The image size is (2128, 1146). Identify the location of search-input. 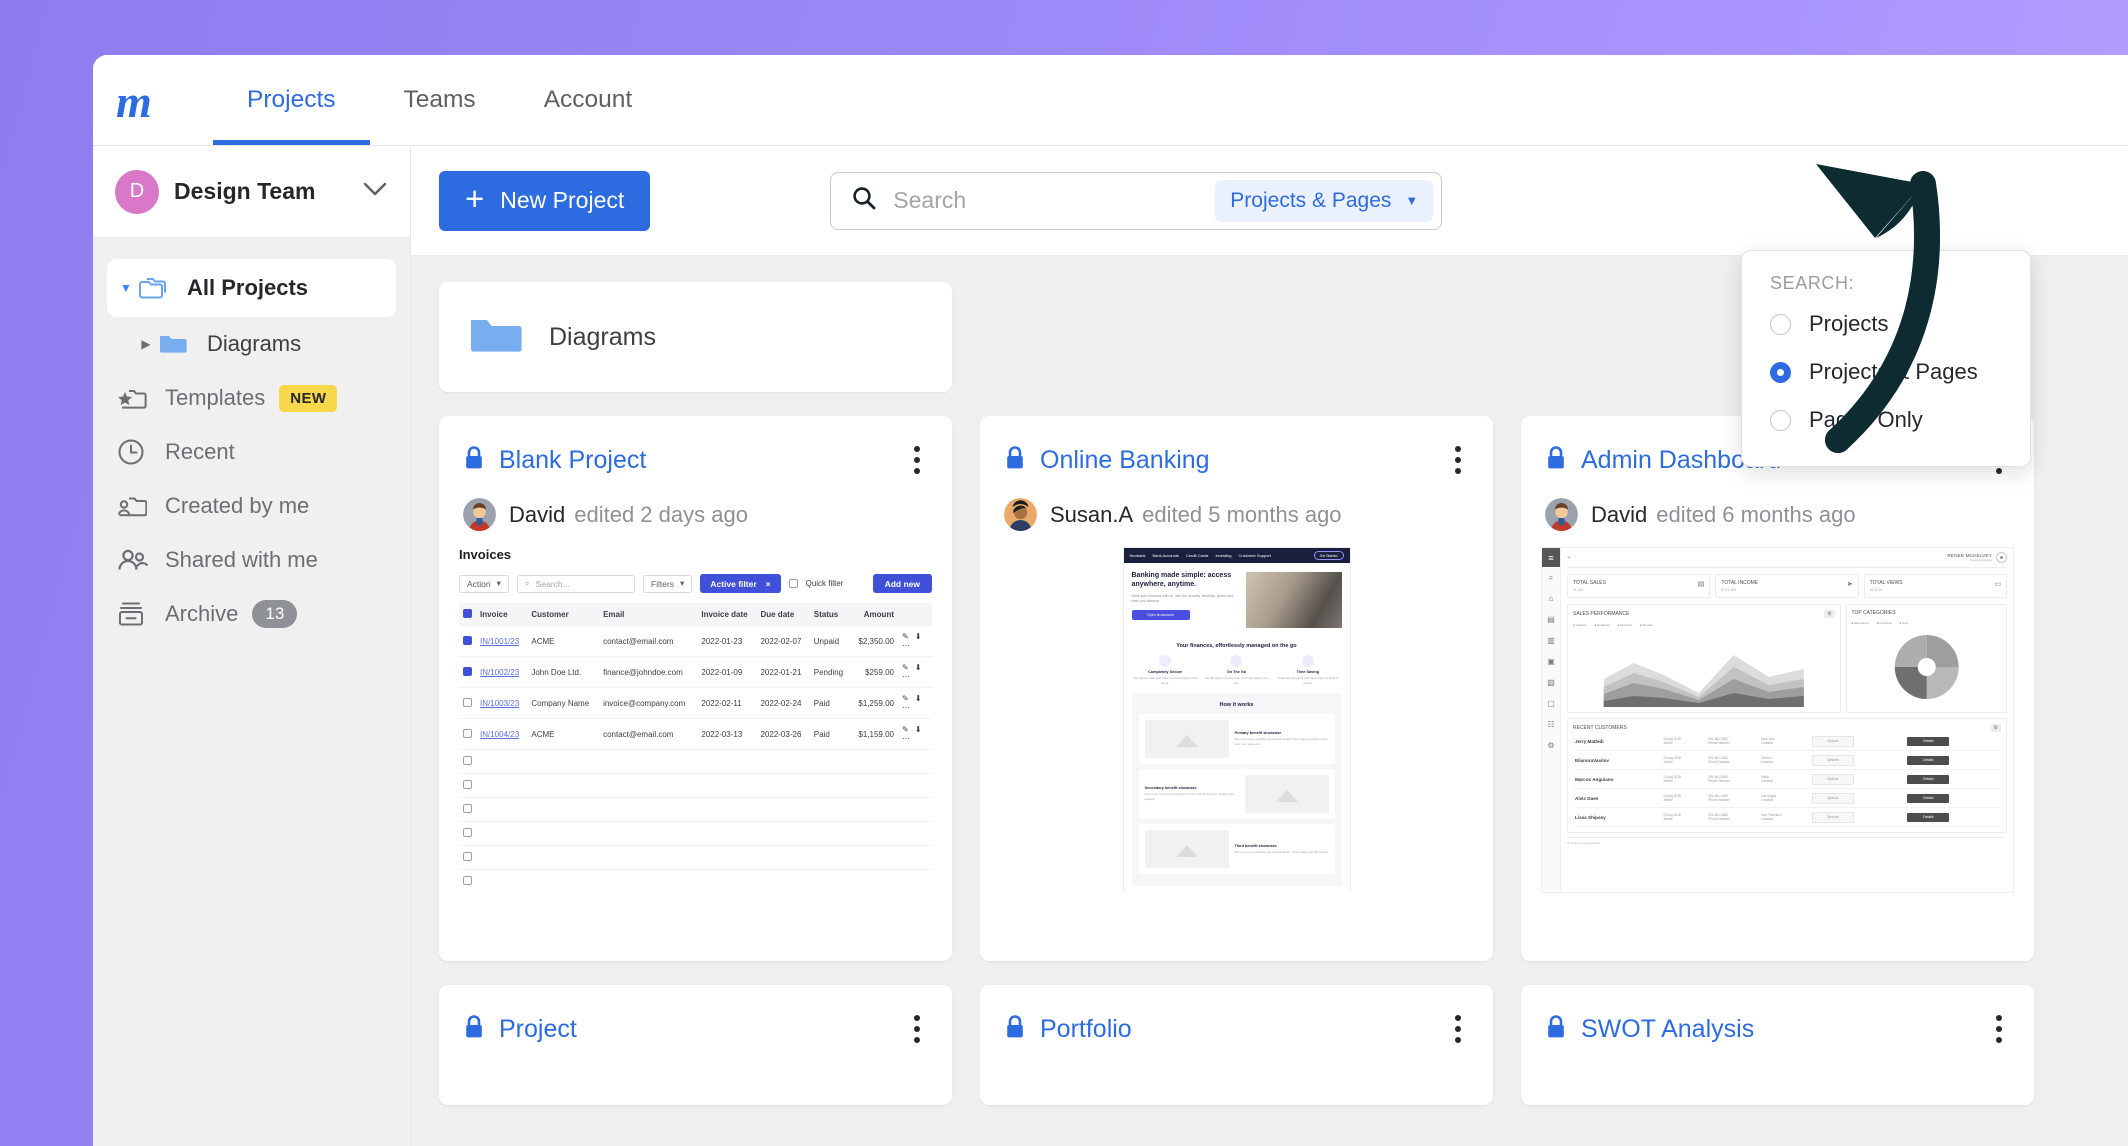
(1054, 200).